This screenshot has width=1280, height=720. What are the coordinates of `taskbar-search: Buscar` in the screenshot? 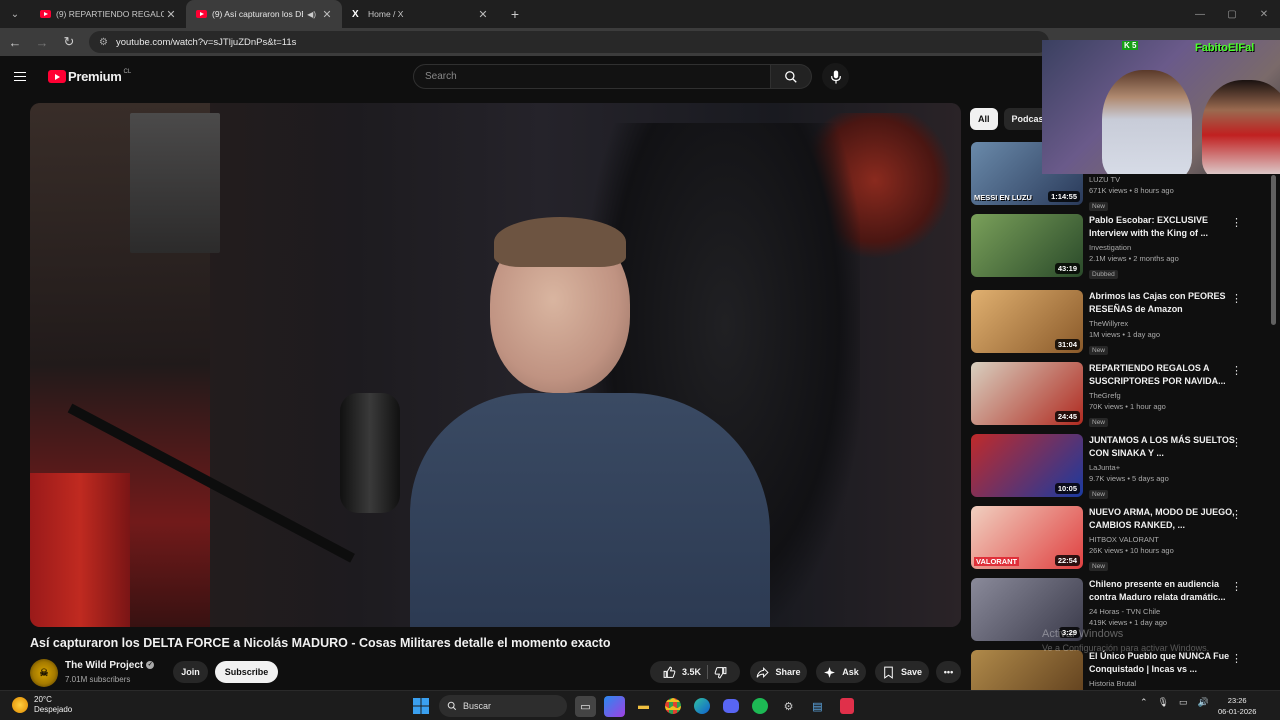 It's located at (503, 706).